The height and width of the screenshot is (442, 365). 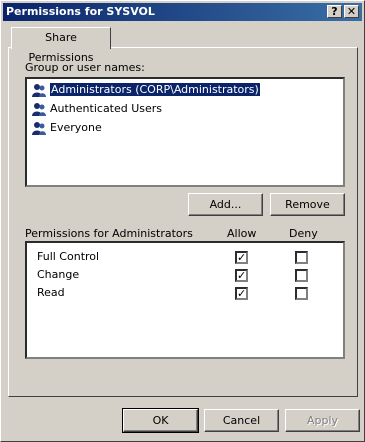 I want to click on deny-column-header: Deny, so click(x=303, y=233).